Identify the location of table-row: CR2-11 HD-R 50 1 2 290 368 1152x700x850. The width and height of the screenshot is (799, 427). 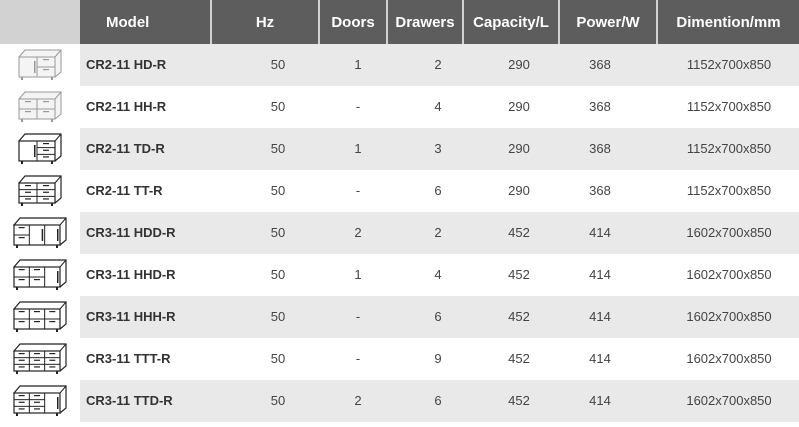
(399, 65).